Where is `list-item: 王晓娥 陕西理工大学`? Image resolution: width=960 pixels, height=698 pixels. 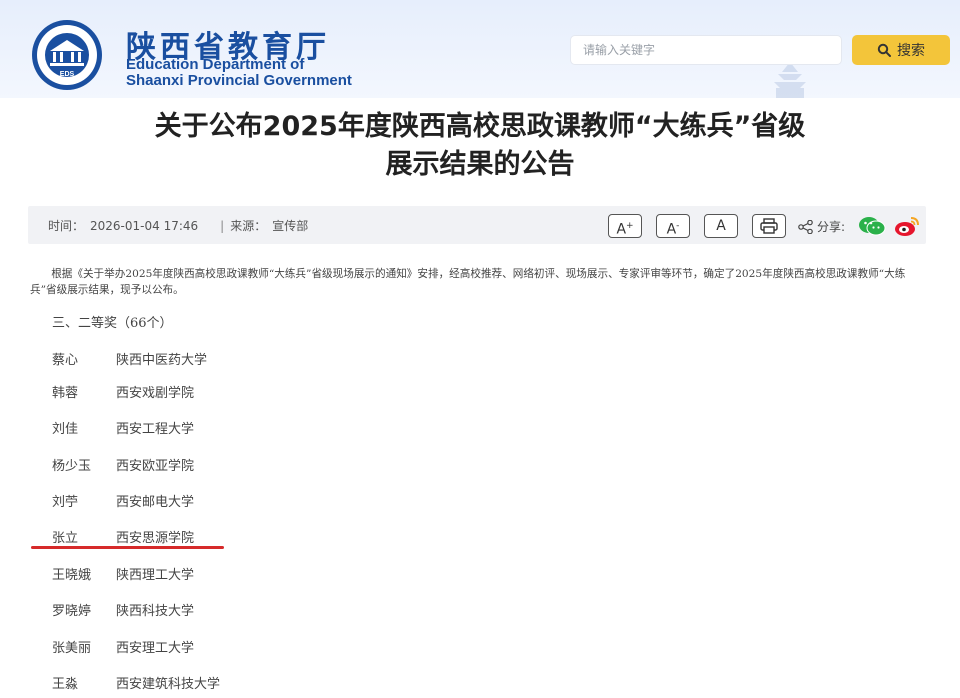 list-item: 王晓娥 陕西理工大学 is located at coordinates (123, 575).